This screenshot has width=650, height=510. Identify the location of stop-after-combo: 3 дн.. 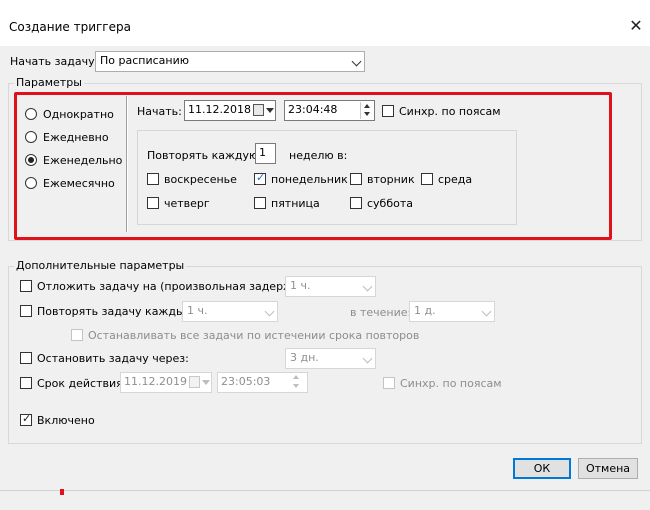
(330, 358).